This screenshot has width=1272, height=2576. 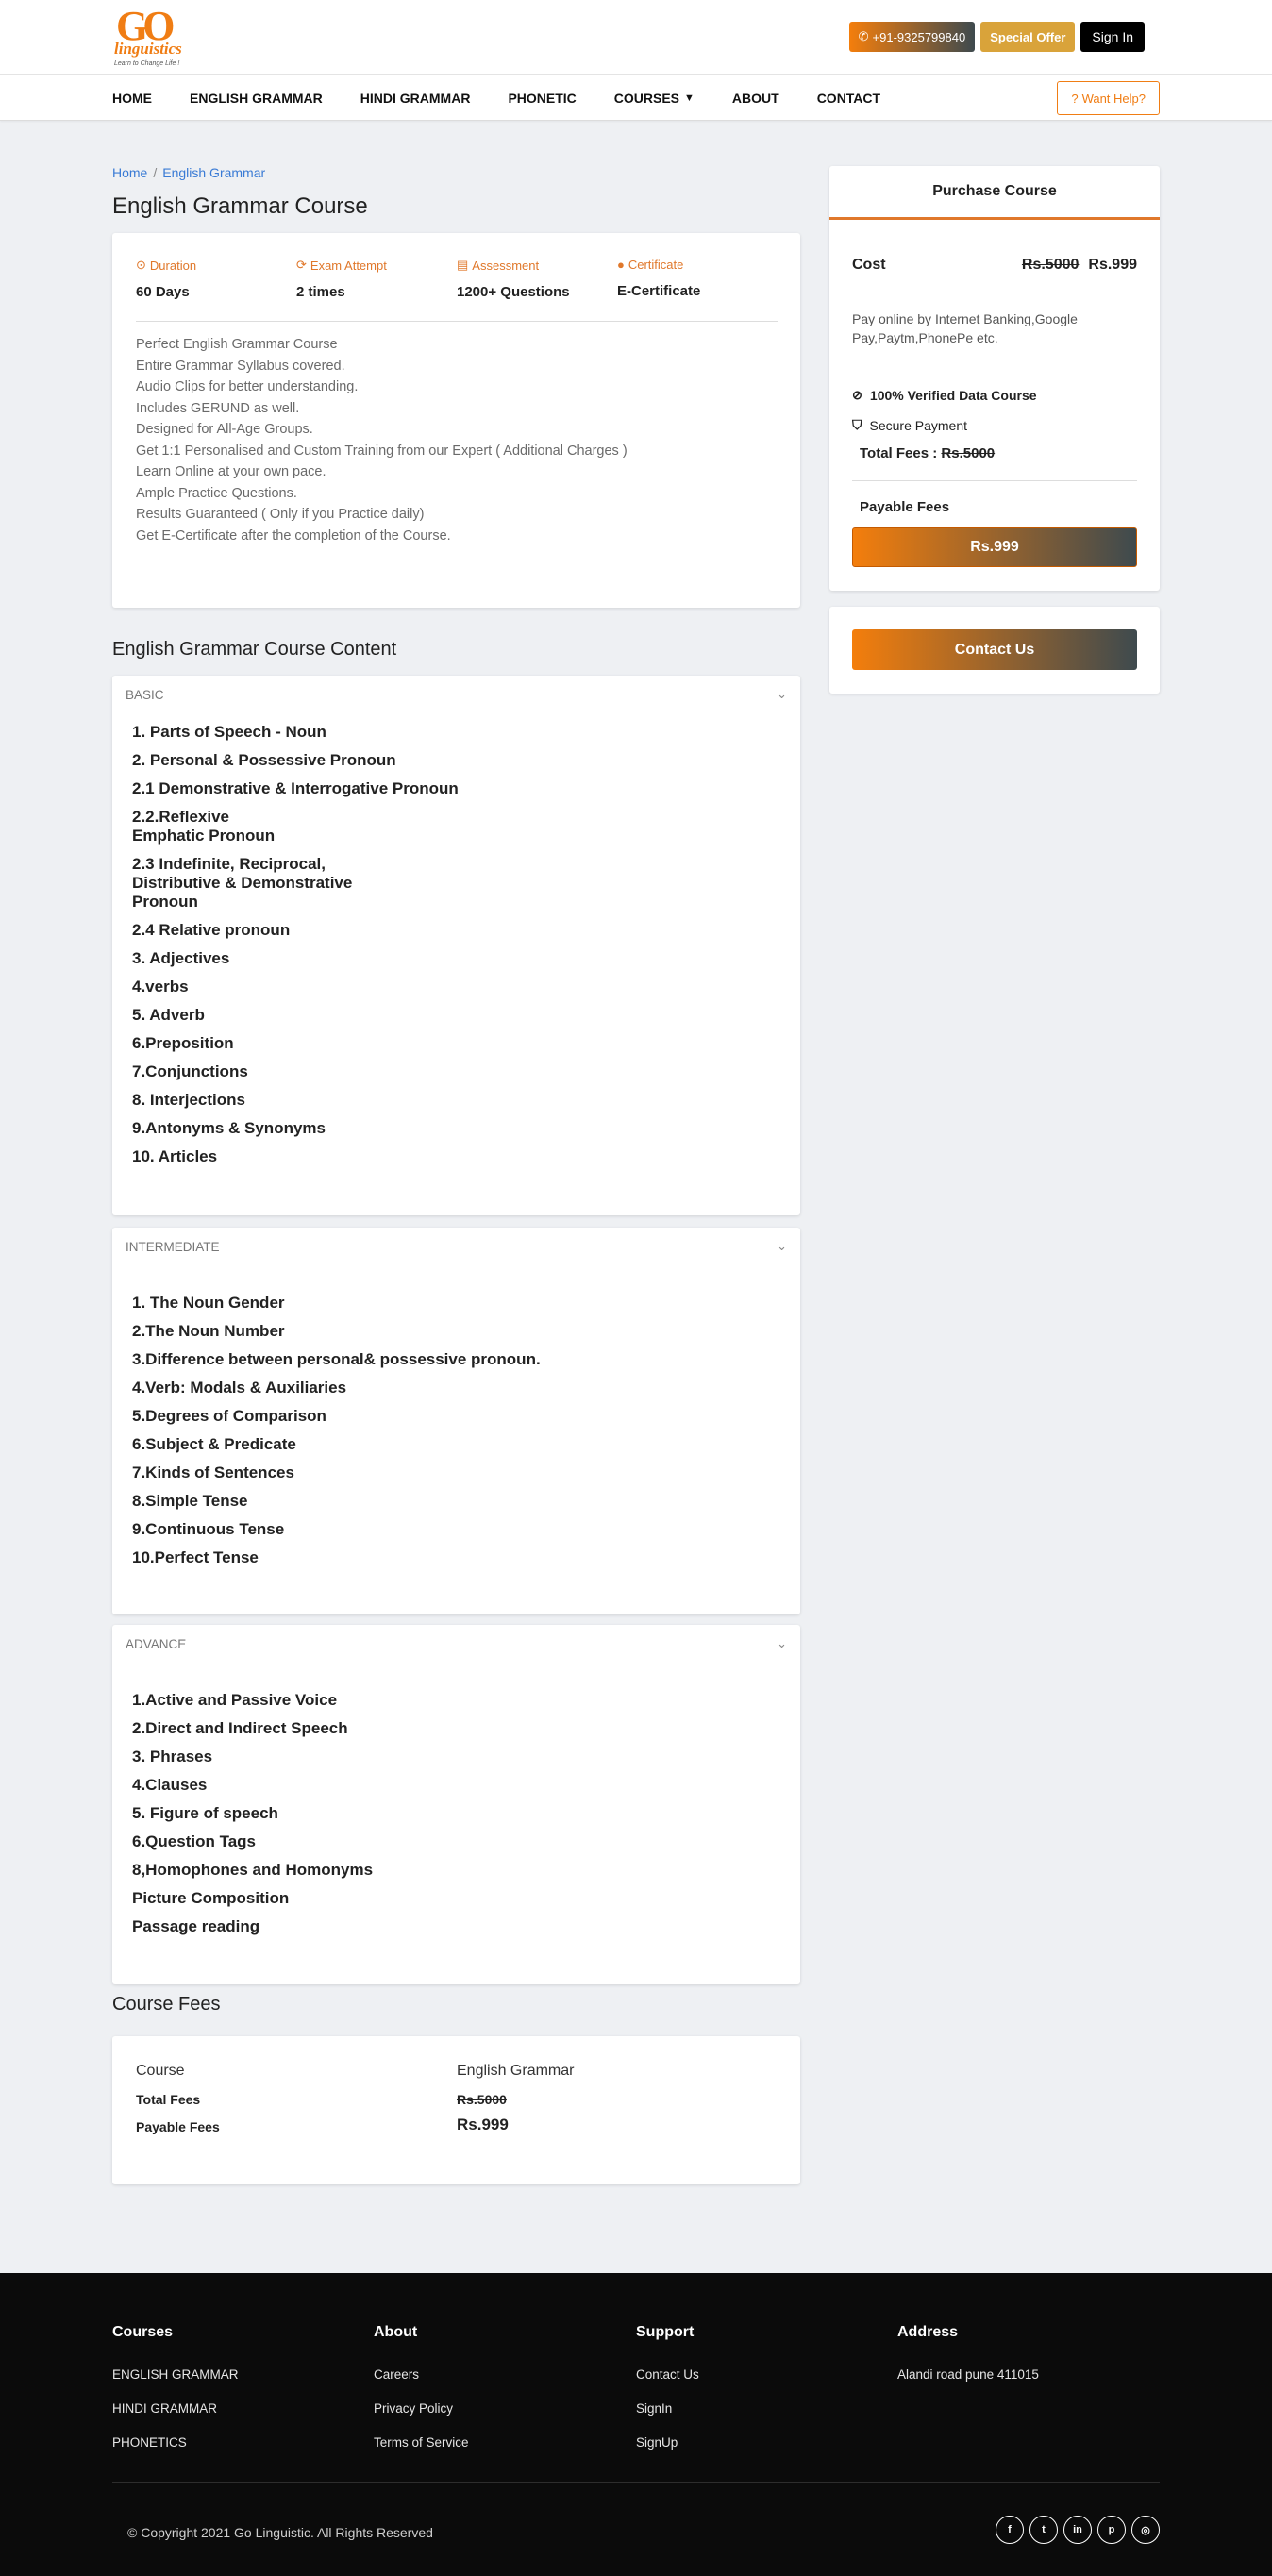 I want to click on list-item: 5. Adverb, so click(x=466, y=1015).